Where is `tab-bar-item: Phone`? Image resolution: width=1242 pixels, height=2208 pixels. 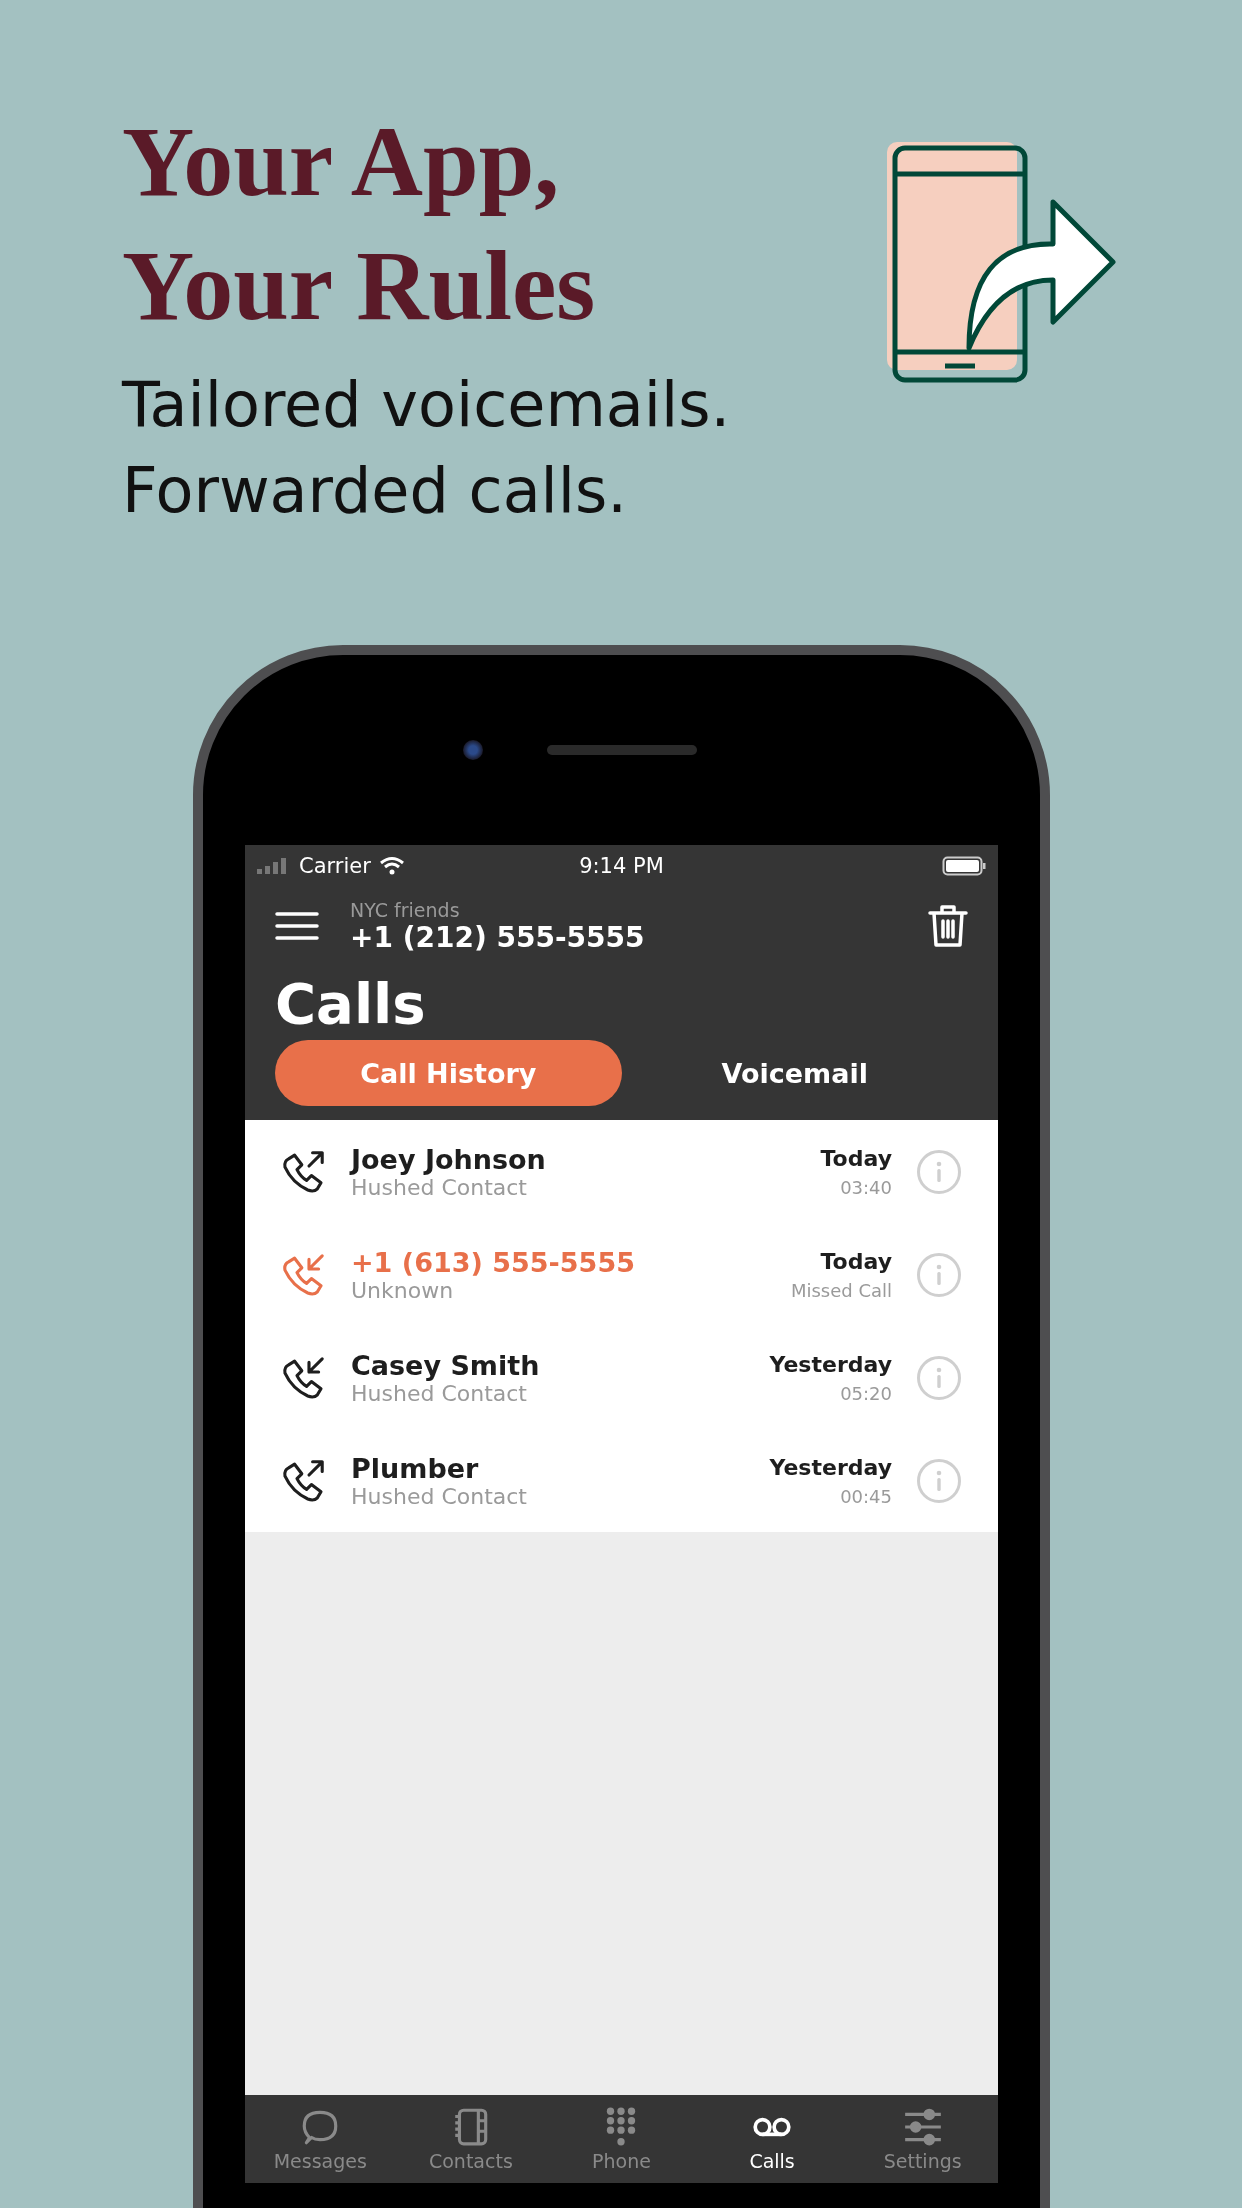
tab-bar-item: Phone is located at coordinates (621, 2139).